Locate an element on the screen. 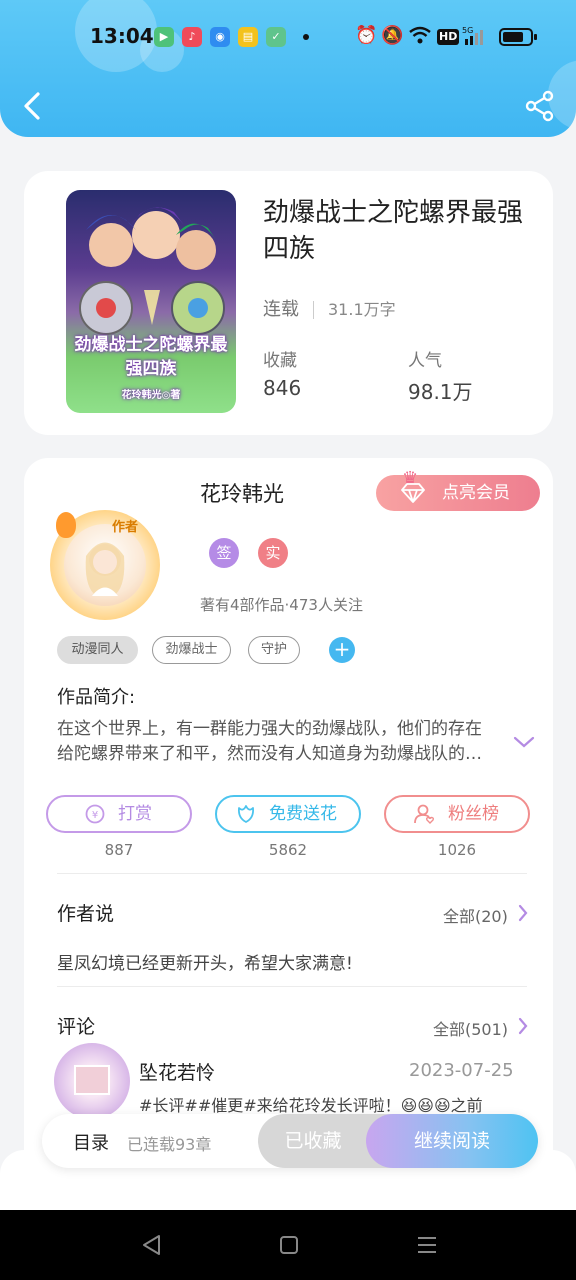 Image resolution: width=576 pixels, height=1280 pixels. coin-icon: ¥ is located at coordinates (95, 814).